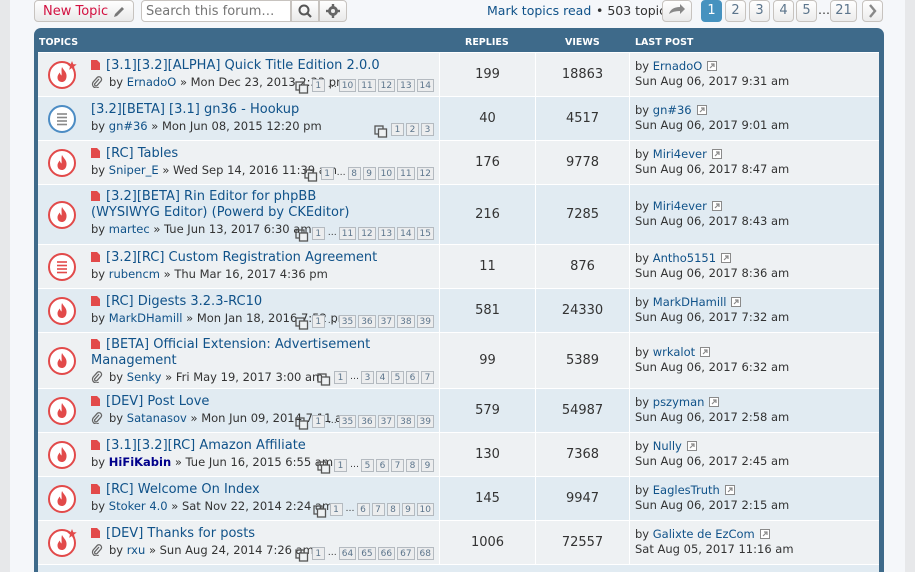  What do you see at coordinates (333, 11) in the screenshot?
I see `advanced-search-button` at bounding box center [333, 11].